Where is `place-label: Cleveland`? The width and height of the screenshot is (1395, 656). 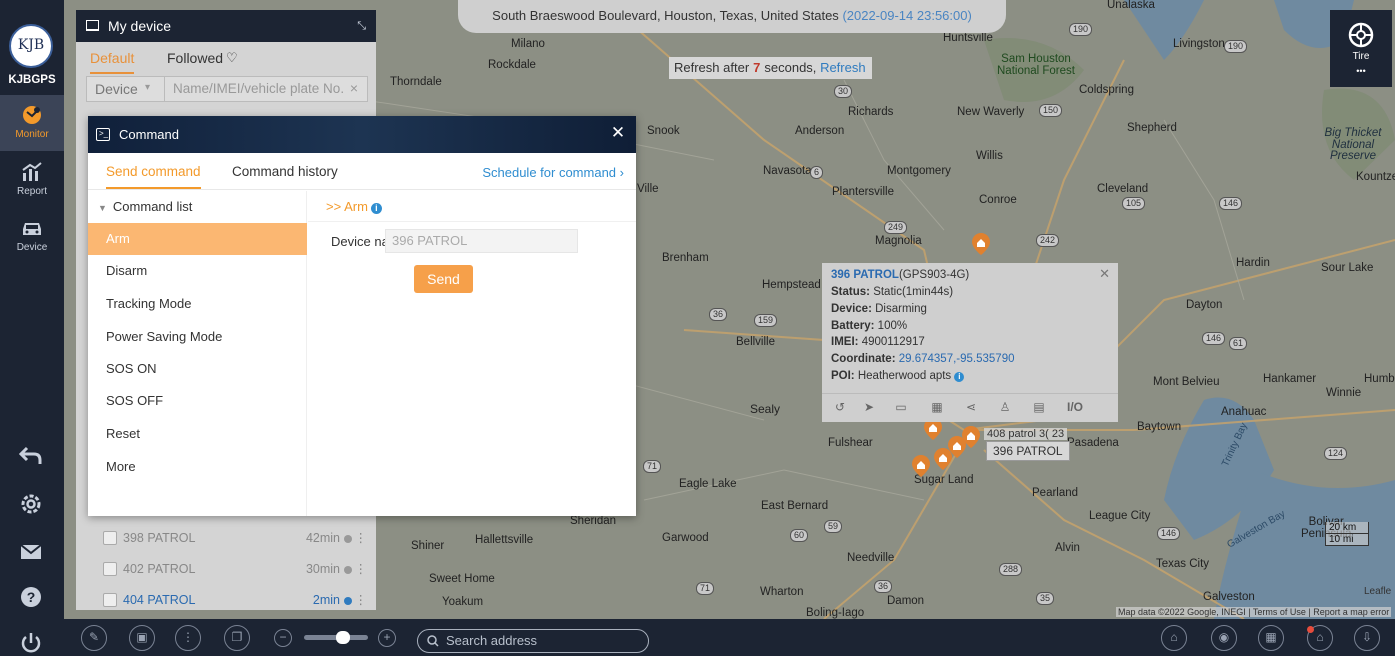 place-label: Cleveland is located at coordinates (1123, 189).